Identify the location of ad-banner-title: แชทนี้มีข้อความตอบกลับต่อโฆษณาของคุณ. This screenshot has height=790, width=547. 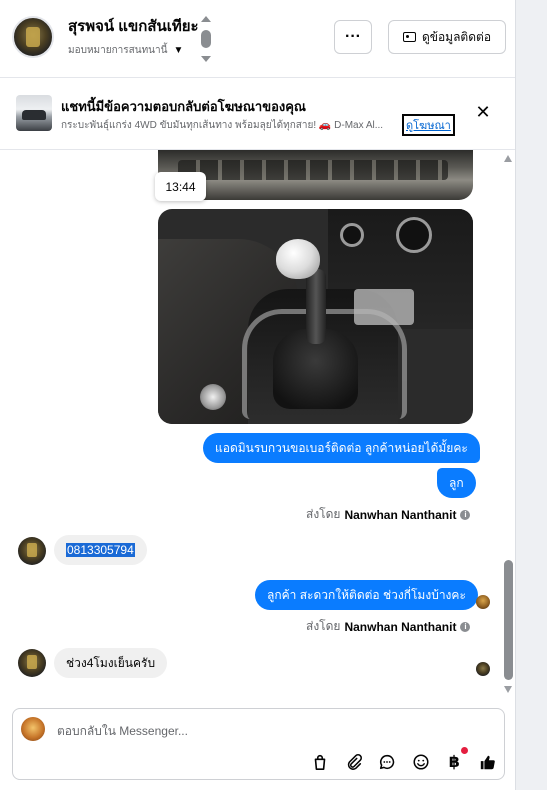
(183, 106).